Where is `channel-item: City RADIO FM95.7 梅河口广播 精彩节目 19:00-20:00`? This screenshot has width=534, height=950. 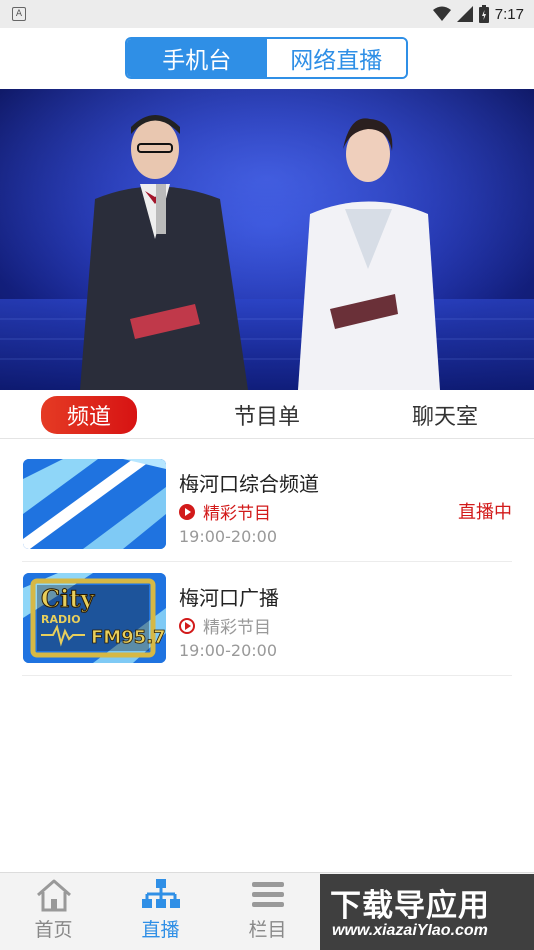
channel-item: City RADIO FM95.7 梅河口广播 精彩节目 19:00-20:00 is located at coordinates (267, 619).